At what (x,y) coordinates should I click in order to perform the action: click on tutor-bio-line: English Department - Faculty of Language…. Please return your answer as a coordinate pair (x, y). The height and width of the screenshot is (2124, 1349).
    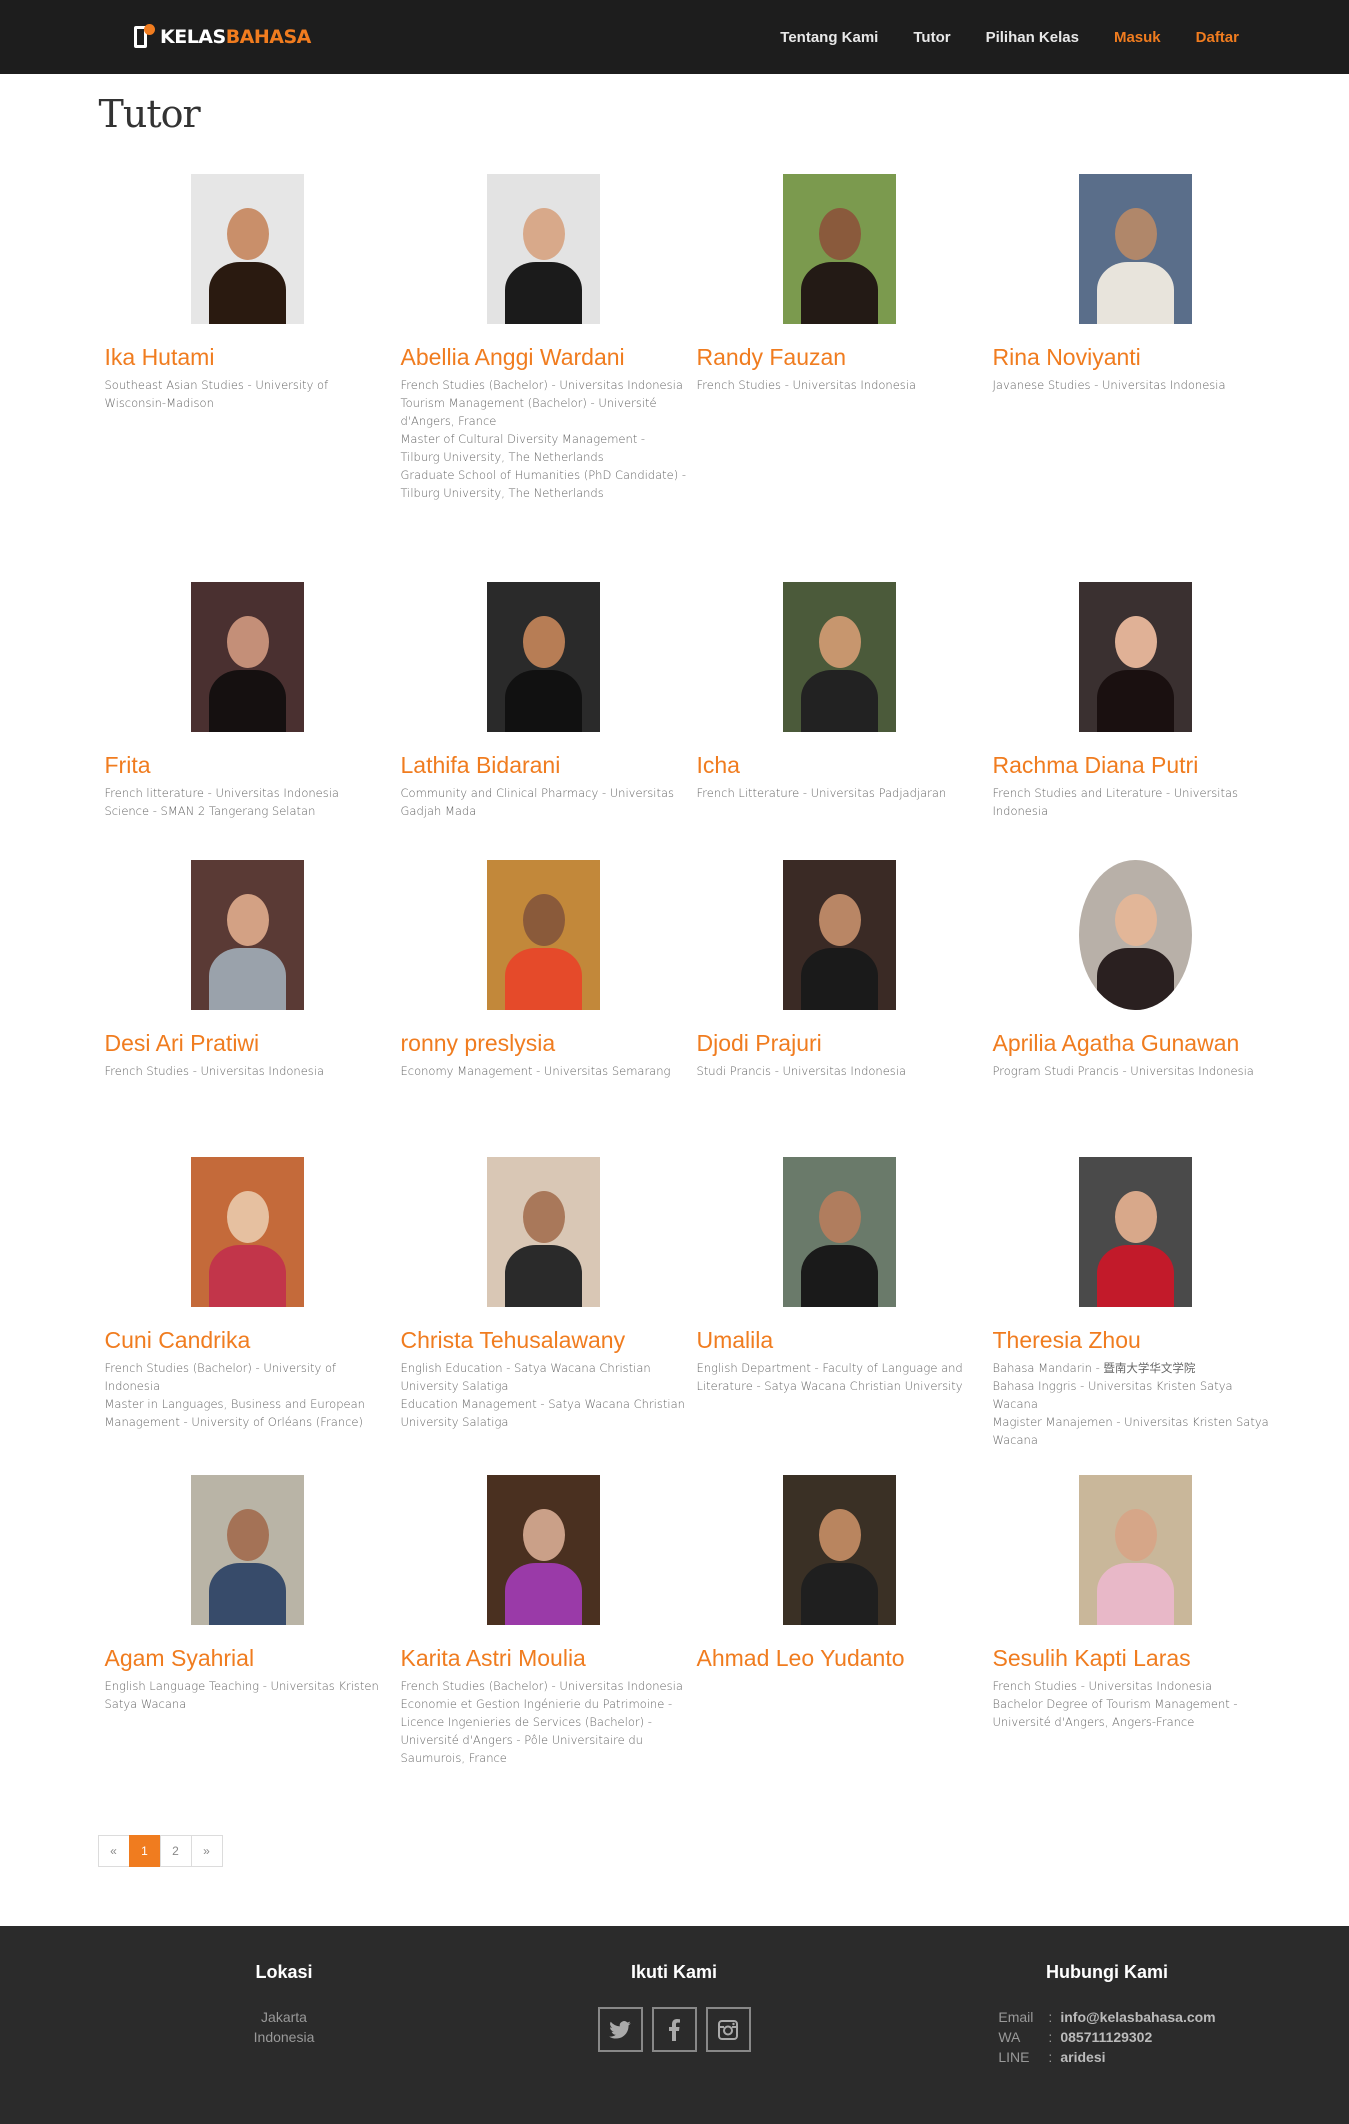
    Looking at the image, I should click on (829, 1377).